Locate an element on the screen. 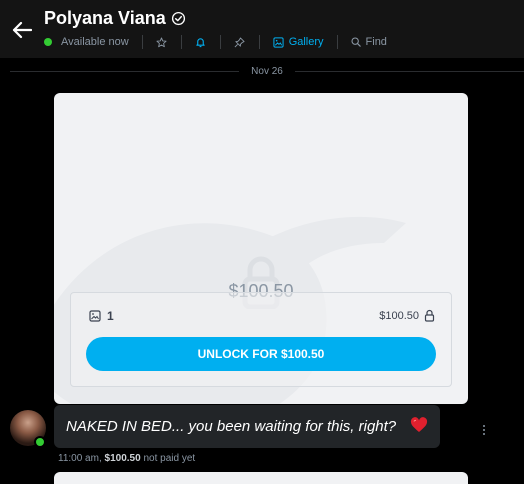 This screenshot has height=484, width=524. gallery-label: Gallery is located at coordinates (306, 42).